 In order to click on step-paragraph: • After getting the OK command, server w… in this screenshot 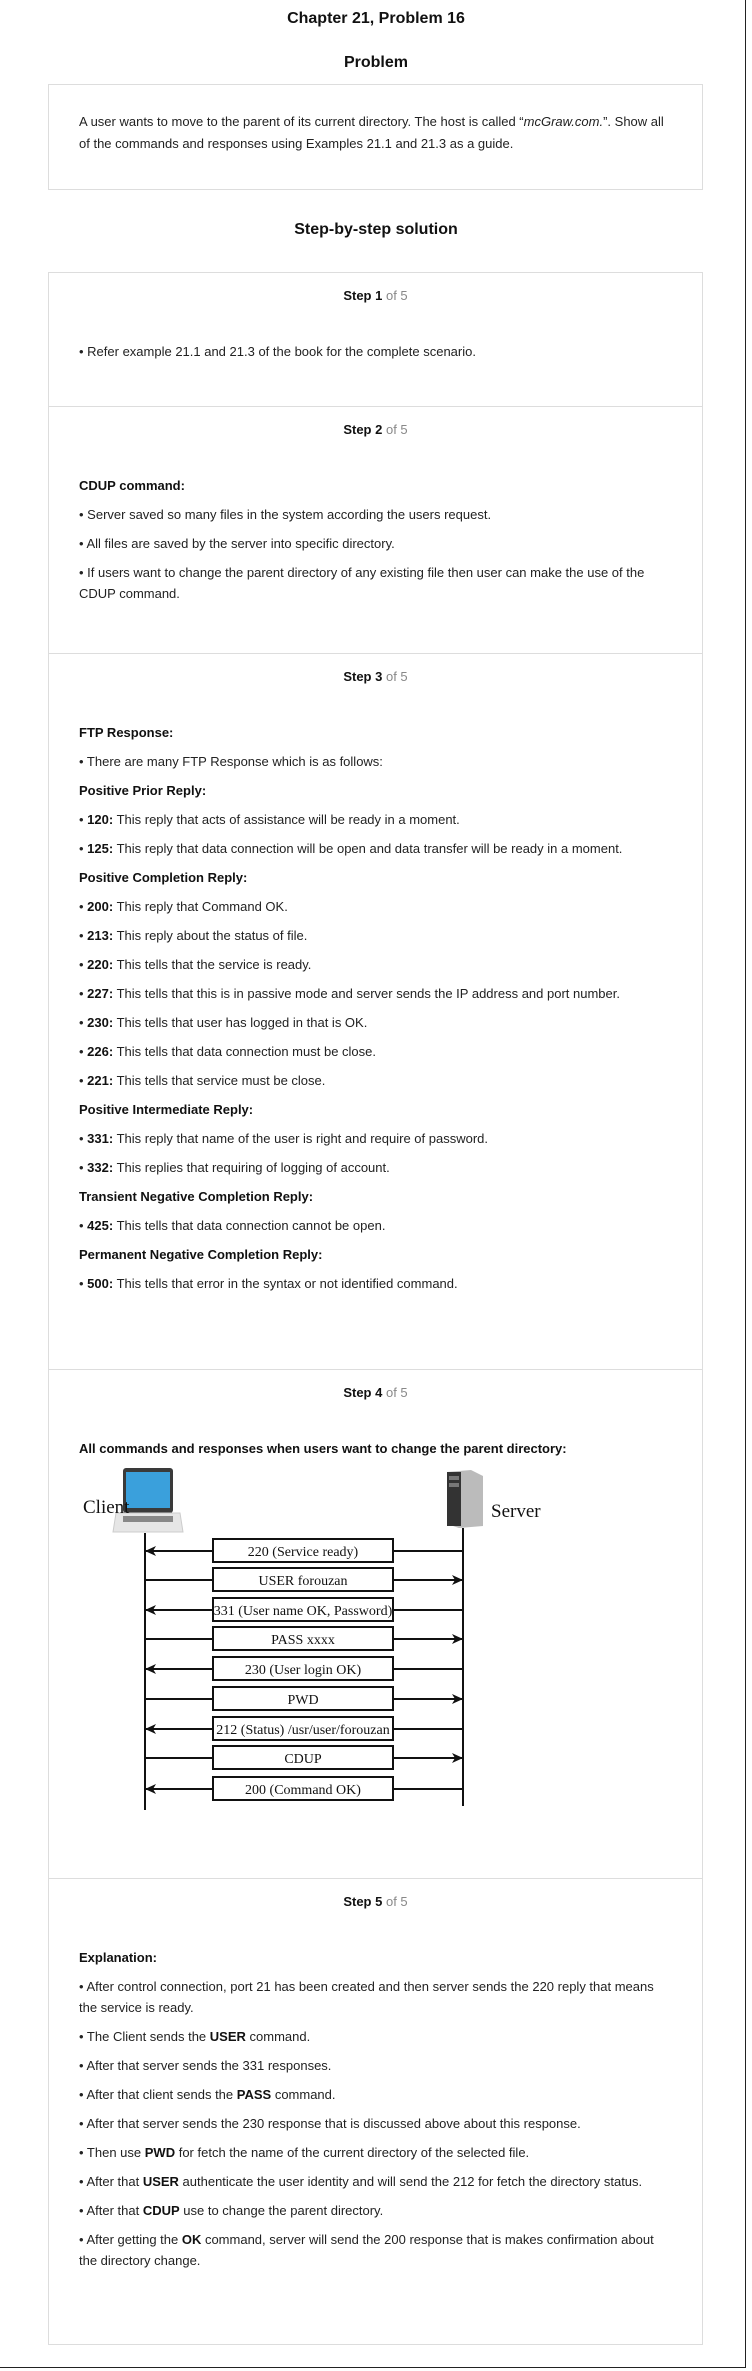, I will do `click(375, 2250)`.